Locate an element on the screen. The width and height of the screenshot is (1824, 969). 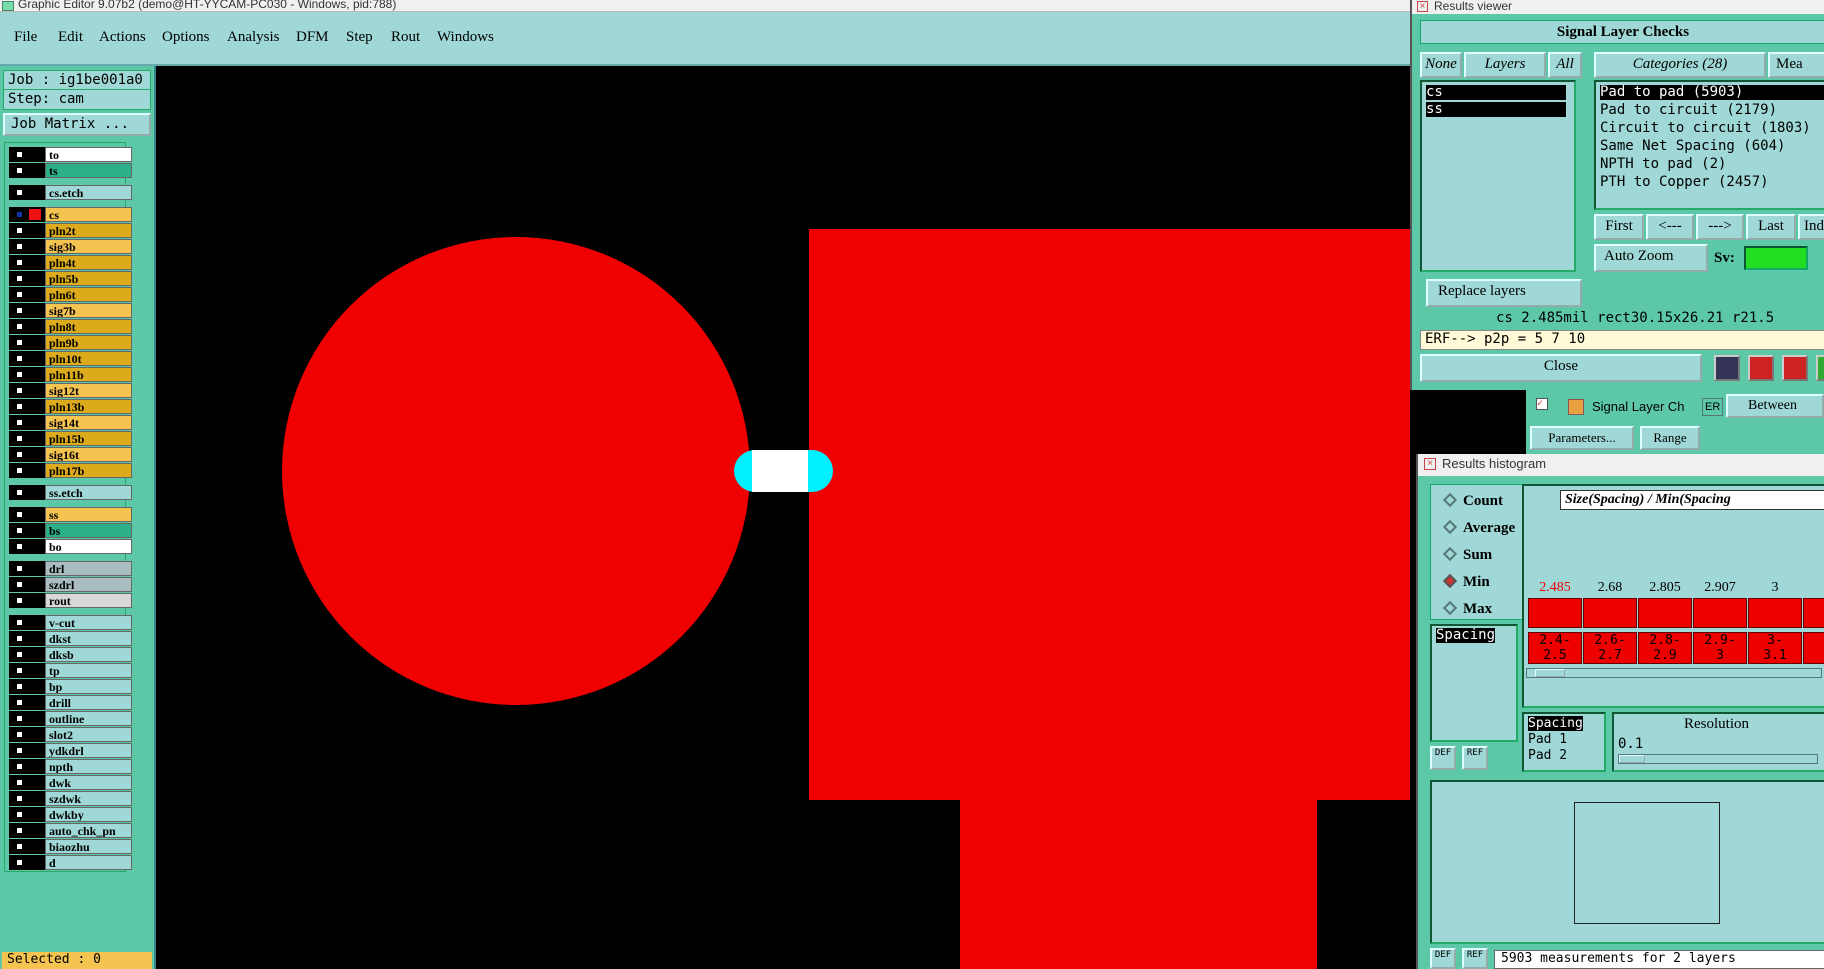
spacing-marker is located at coordinates (783, 471).